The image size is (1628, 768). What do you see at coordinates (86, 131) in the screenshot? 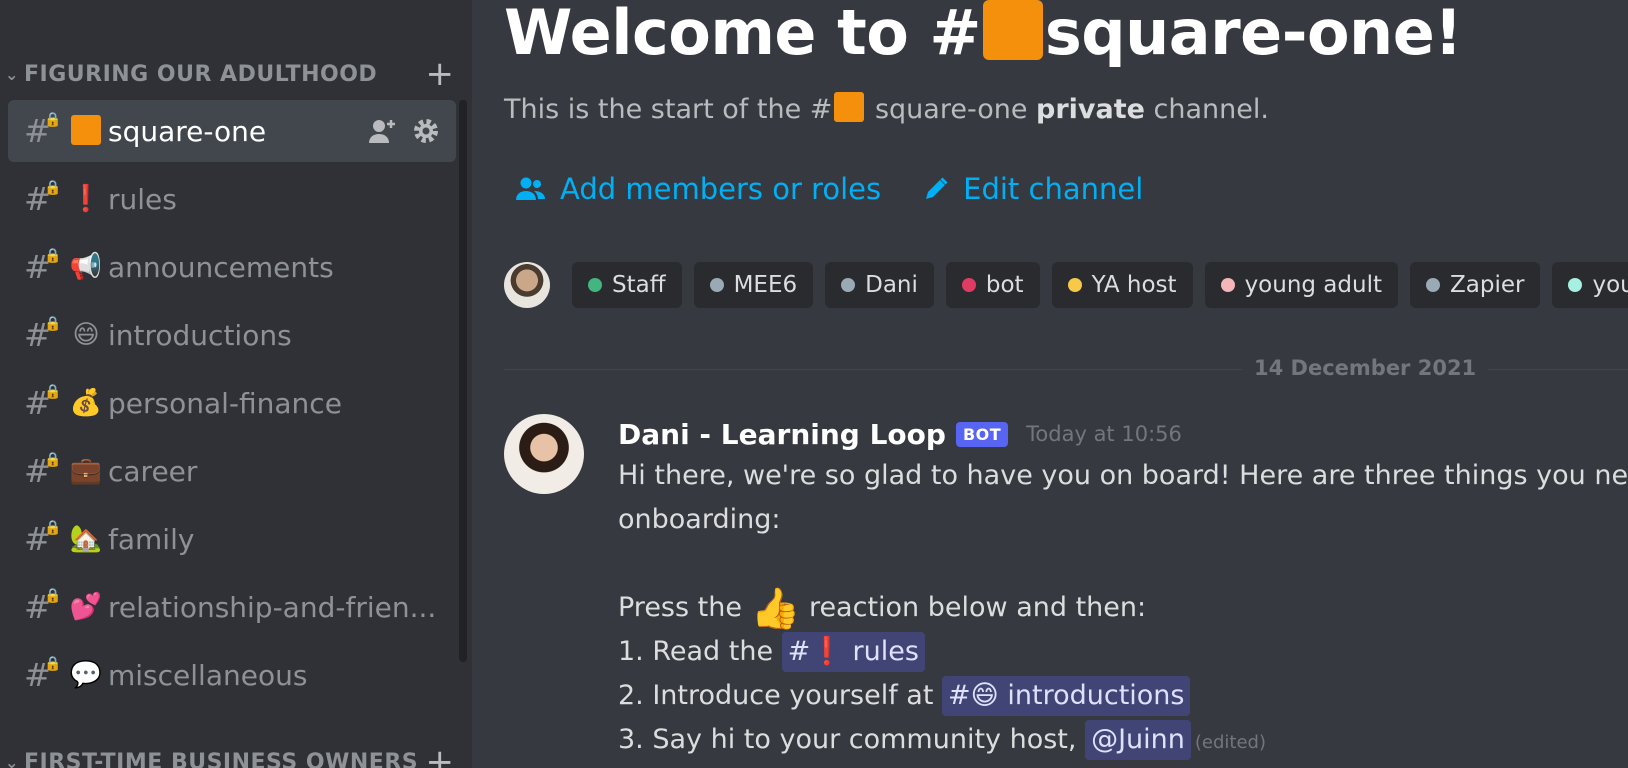
I see `orange-square-emoji` at bounding box center [86, 131].